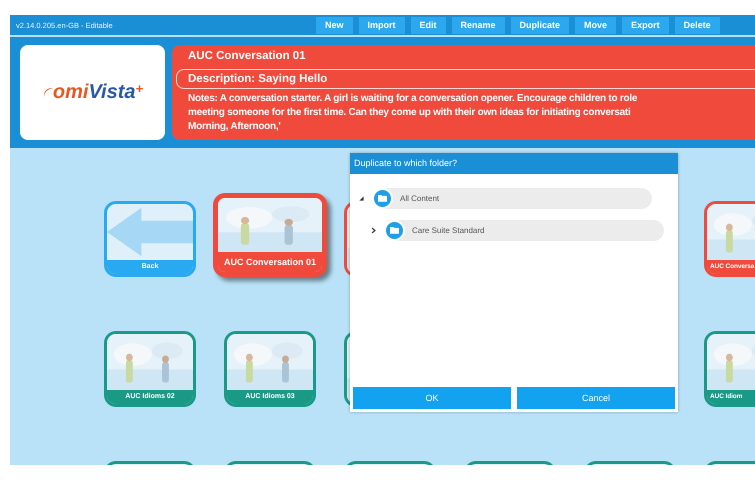 The width and height of the screenshot is (755, 480). What do you see at coordinates (428, 25) in the screenshot?
I see `toolbar-button: Edit` at bounding box center [428, 25].